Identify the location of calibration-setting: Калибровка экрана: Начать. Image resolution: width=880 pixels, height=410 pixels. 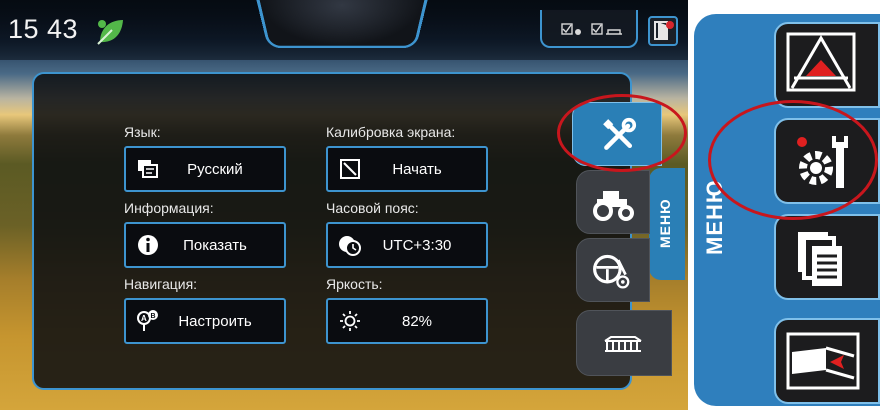
(407, 158).